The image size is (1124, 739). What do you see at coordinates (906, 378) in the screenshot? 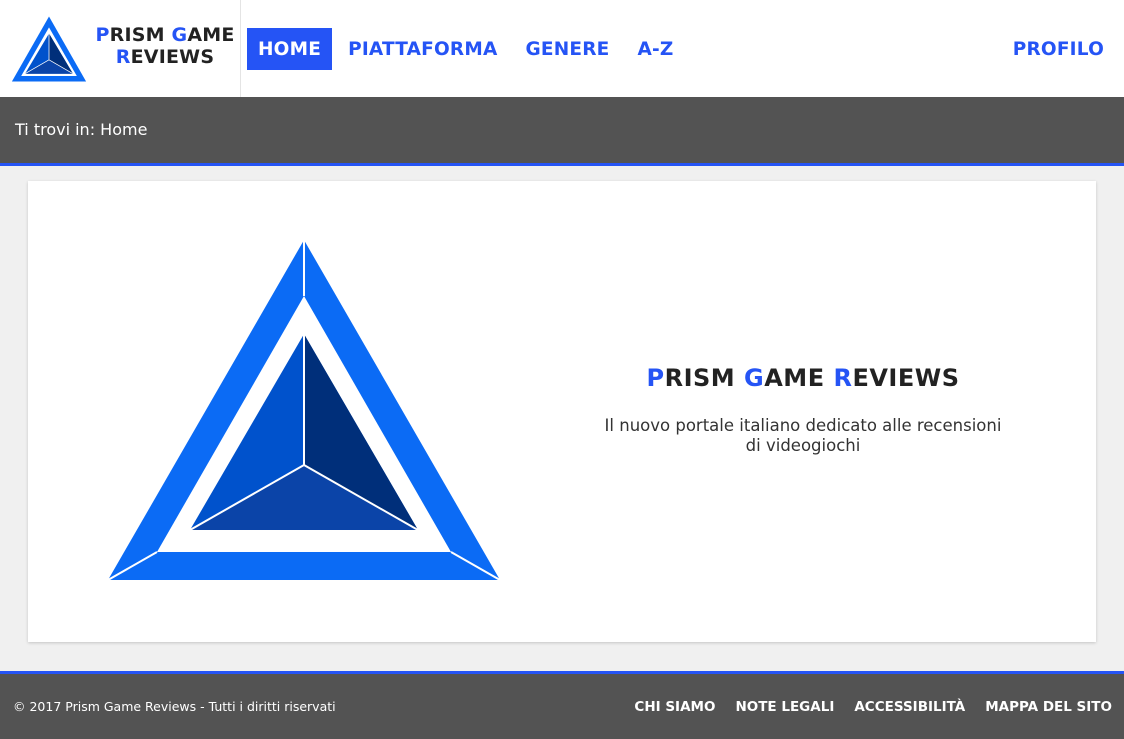
I see `title-word: EVIEWS` at bounding box center [906, 378].